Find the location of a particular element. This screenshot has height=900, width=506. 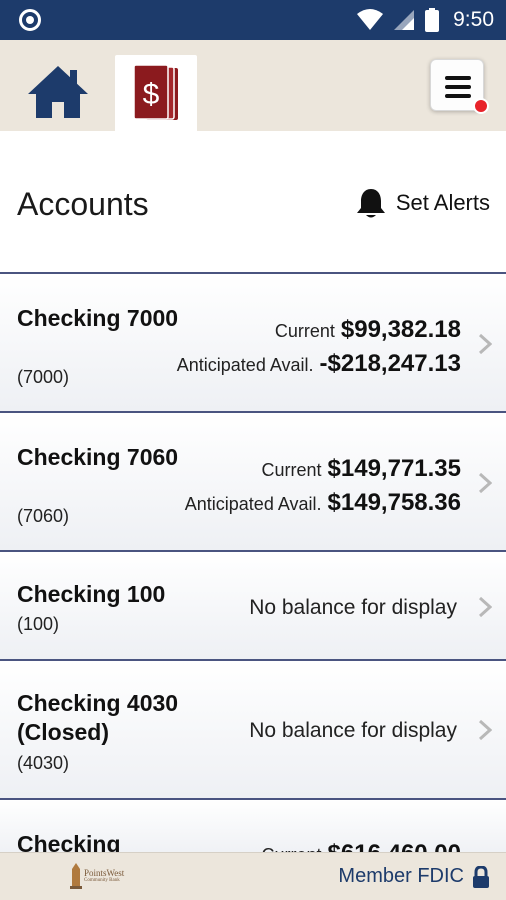

account-number: (7060) is located at coordinates (43, 516).